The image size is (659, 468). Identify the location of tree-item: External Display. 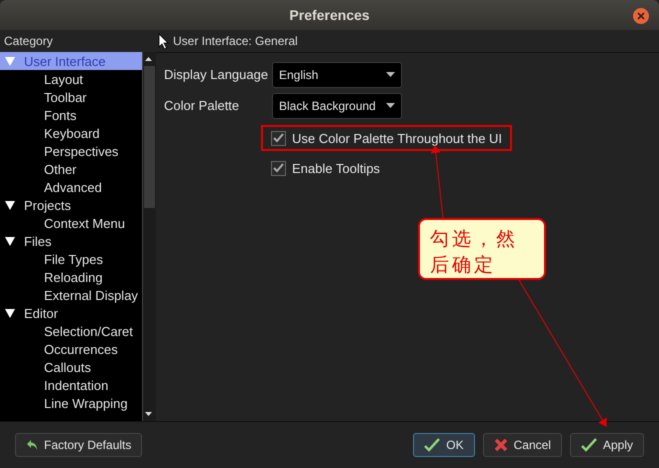
(71, 295).